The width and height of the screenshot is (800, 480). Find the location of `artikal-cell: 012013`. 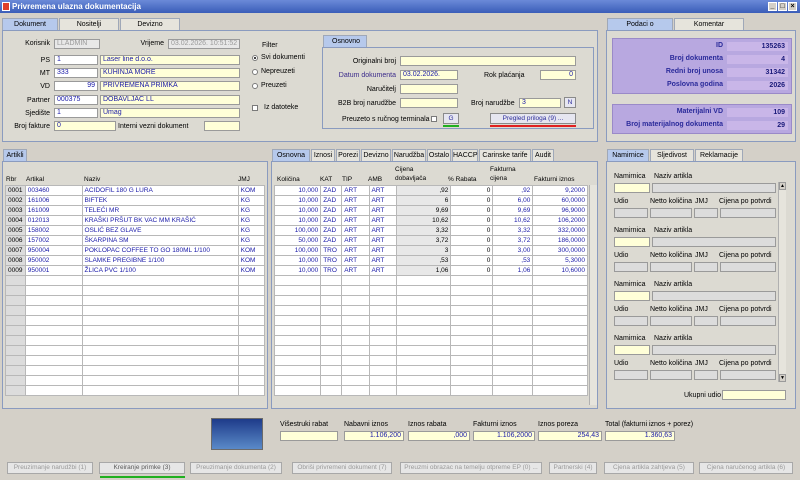

artikal-cell: 012013 is located at coordinates (53, 220).